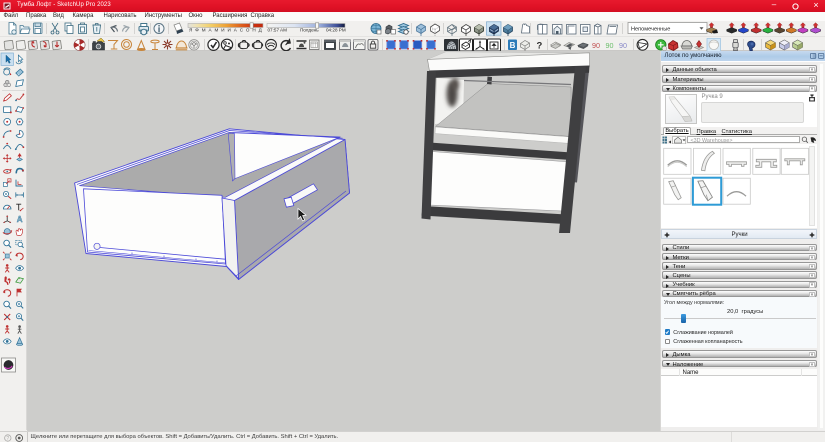  Describe the element at coordinates (278, 29) in the screenshot. I see `svg-text: 07:57 AM` at that location.